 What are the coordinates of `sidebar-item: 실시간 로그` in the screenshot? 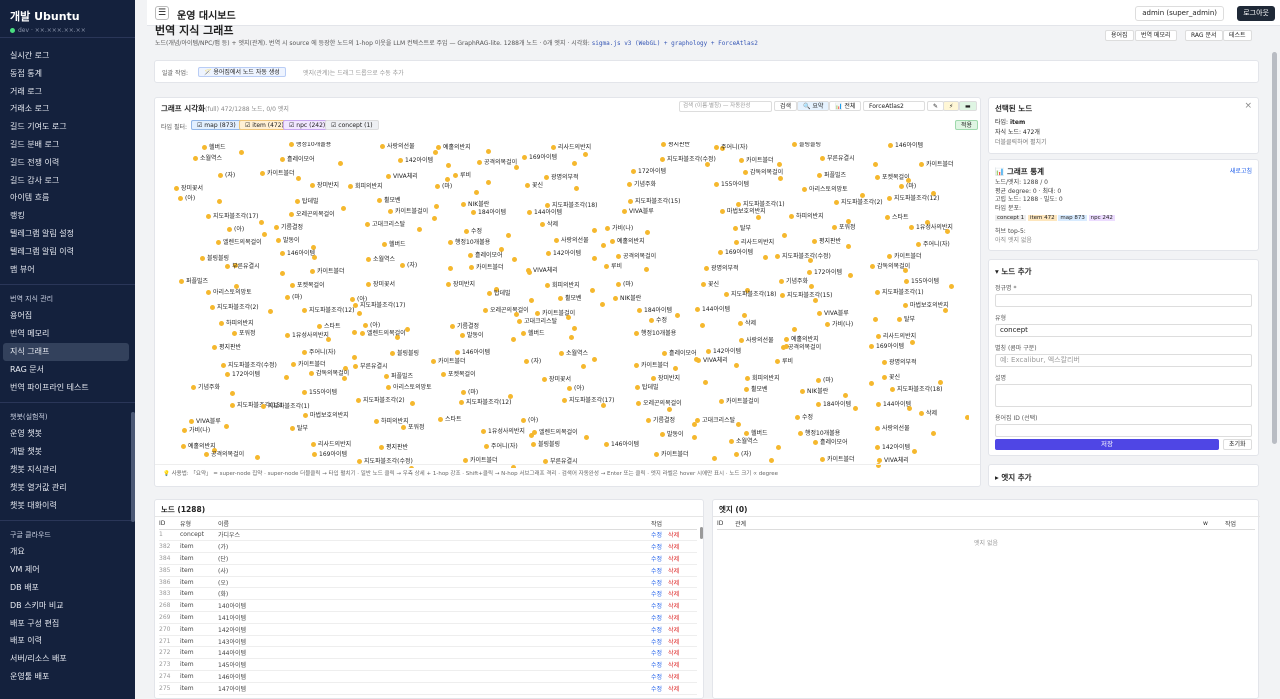 It's located at (67, 56).